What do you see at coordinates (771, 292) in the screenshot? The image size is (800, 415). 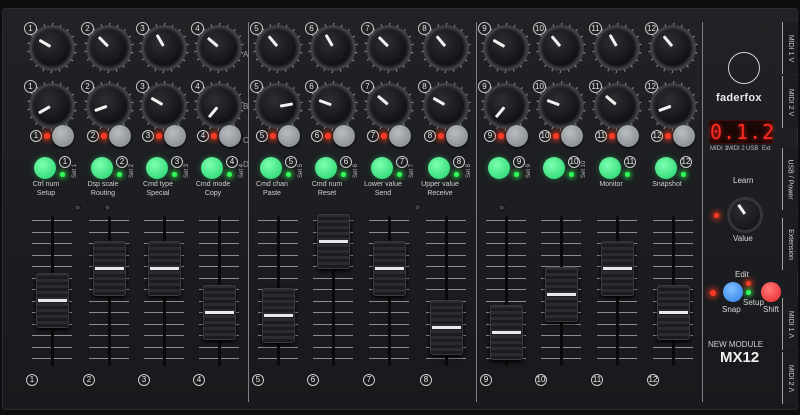 I see `shift-button` at bounding box center [771, 292].